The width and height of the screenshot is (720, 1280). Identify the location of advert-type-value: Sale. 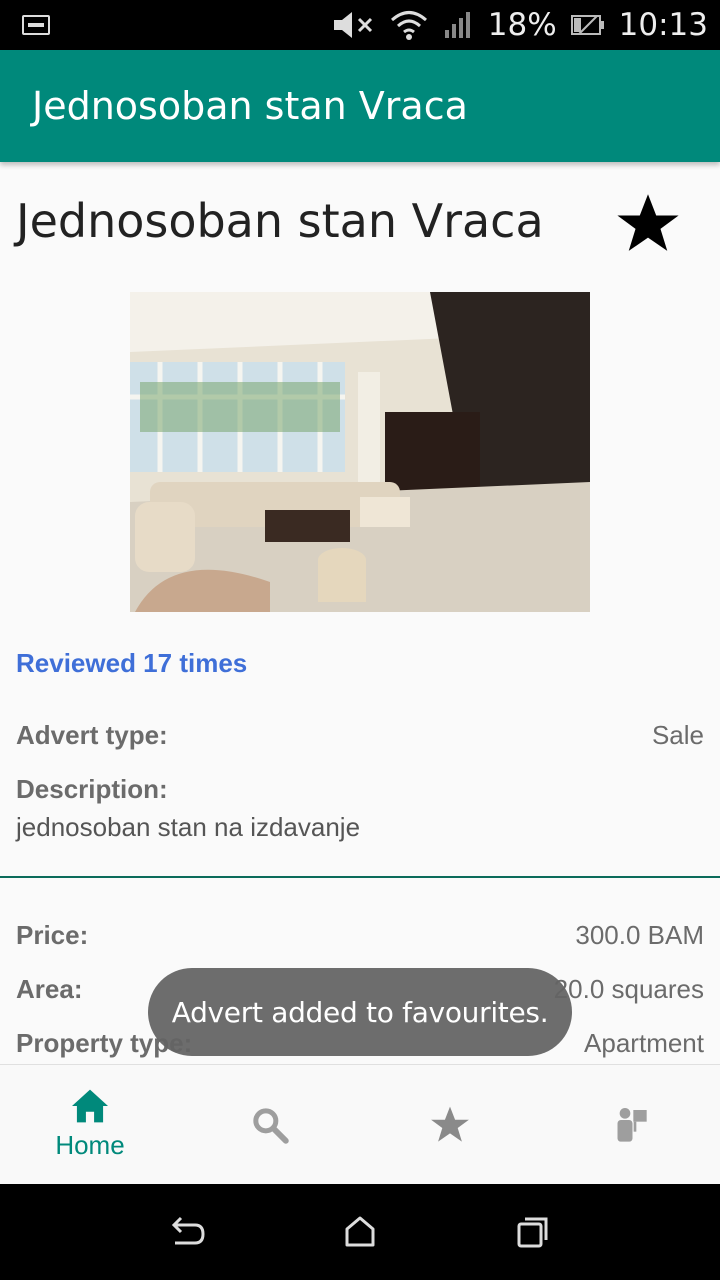
(677, 735).